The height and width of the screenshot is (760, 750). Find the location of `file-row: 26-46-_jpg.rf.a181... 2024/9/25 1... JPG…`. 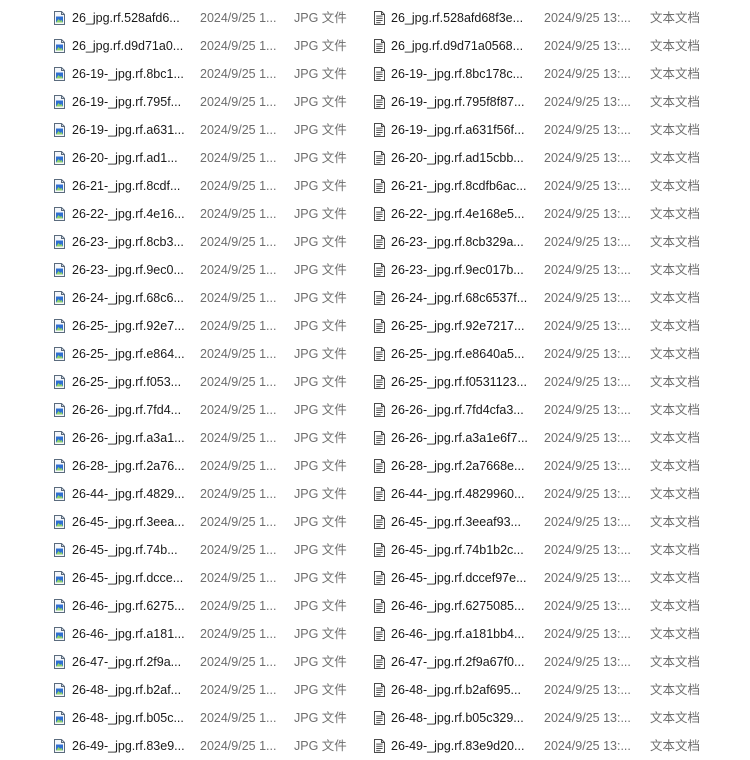

file-row: 26-46-_jpg.rf.a181... 2024/9/25 1... JPG… is located at coordinates (204, 634).